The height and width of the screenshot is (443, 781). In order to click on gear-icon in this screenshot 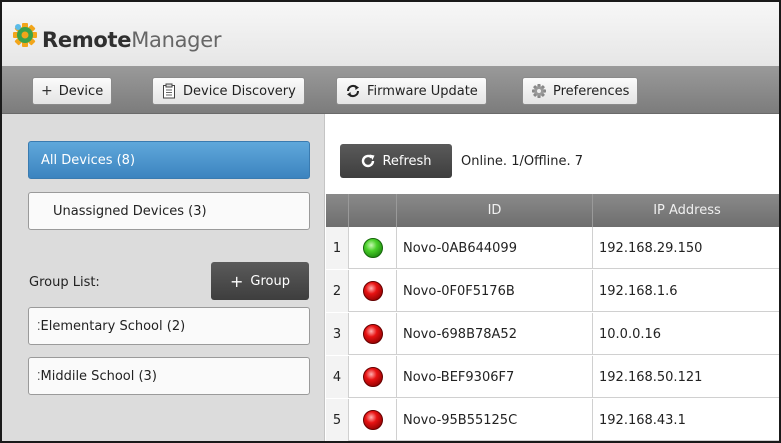, I will do `click(539, 91)`.